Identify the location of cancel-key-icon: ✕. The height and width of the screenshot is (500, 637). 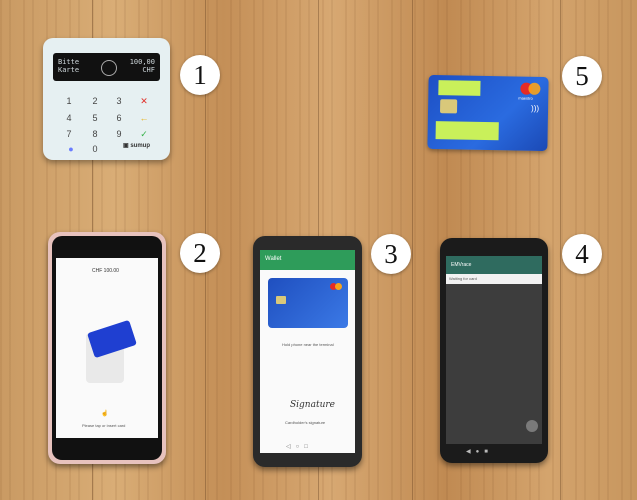
(144, 101).